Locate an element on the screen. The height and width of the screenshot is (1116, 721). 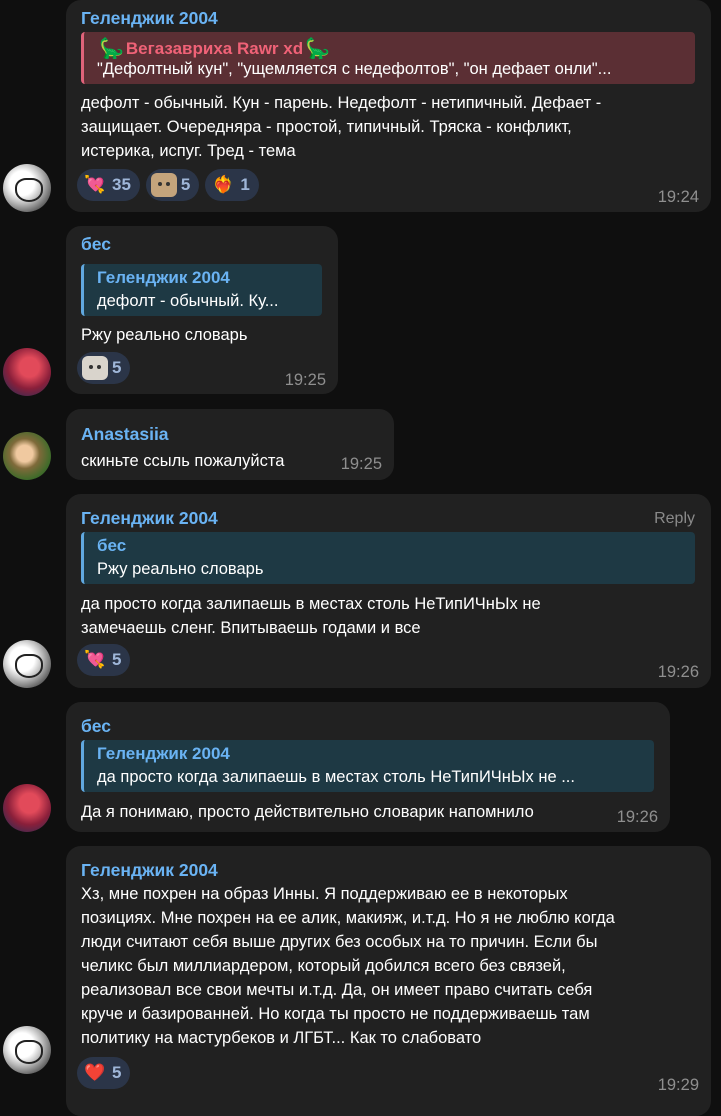
reaction-count: 1 is located at coordinates (245, 184).